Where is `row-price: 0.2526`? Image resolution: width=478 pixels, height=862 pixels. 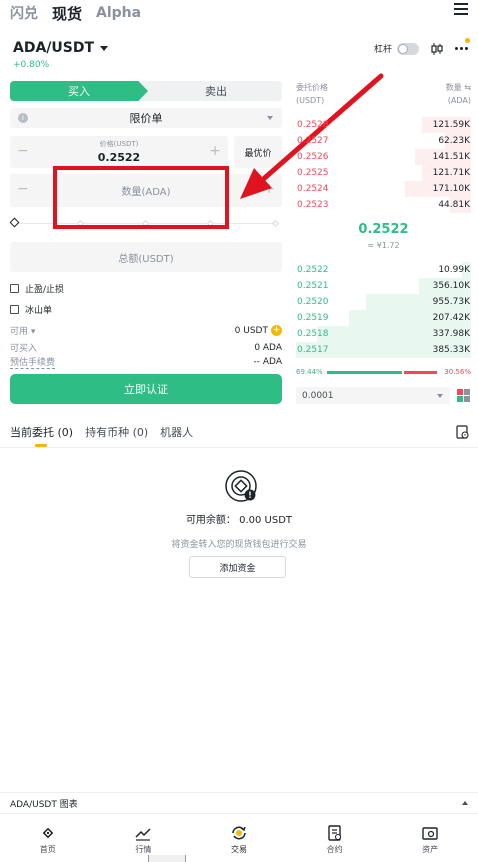
row-price: 0.2526 is located at coordinates (313, 157).